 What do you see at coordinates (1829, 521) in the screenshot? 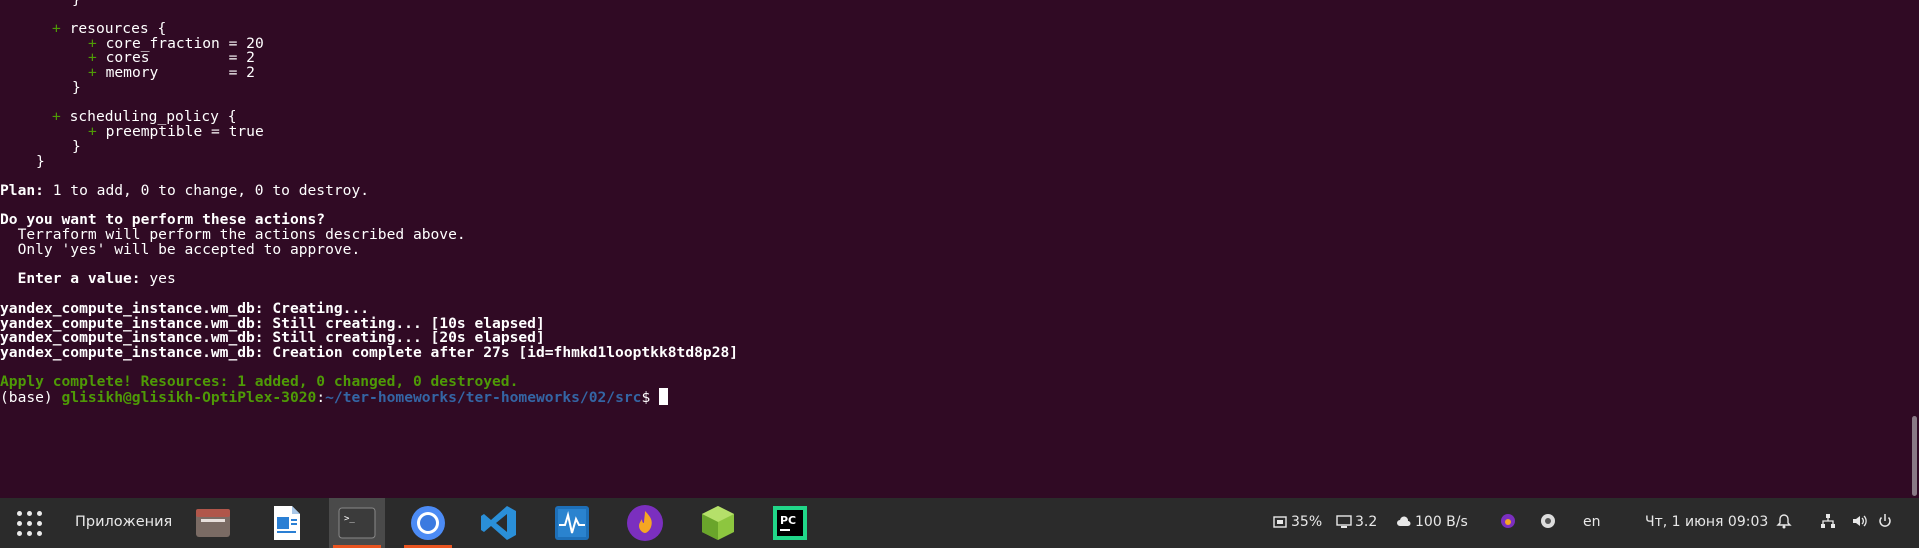
I see `network-icon` at bounding box center [1829, 521].